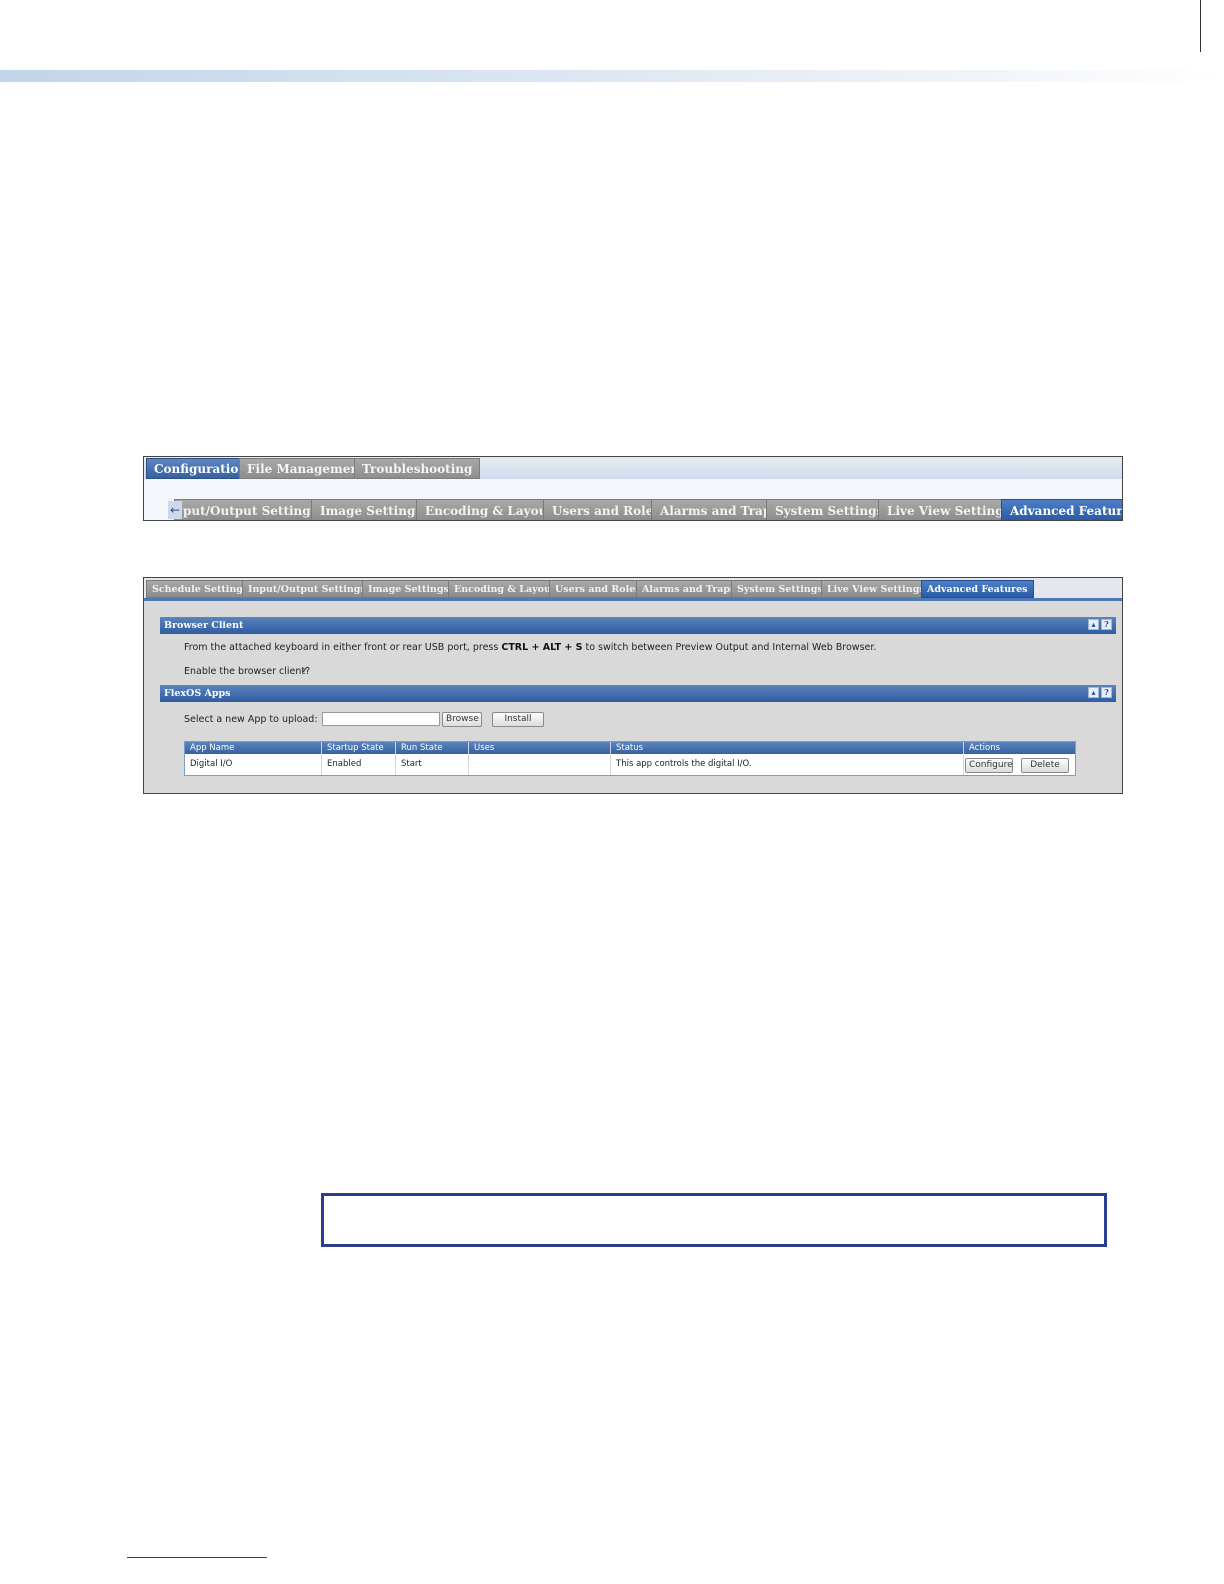 The height and width of the screenshot is (1584, 1224). I want to click on col-actions: Actions, so click(1019, 748).